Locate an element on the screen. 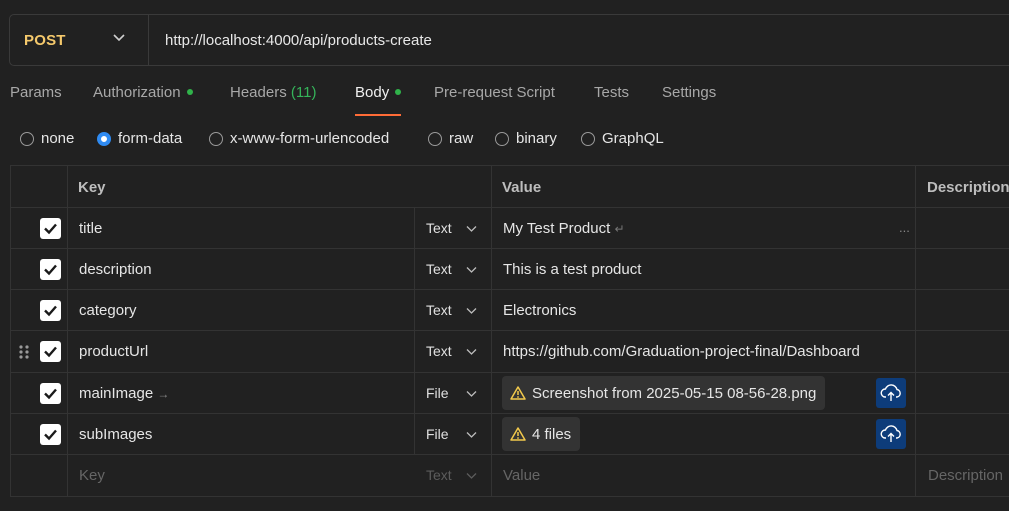  arrow-right-icon: → is located at coordinates (163, 394).